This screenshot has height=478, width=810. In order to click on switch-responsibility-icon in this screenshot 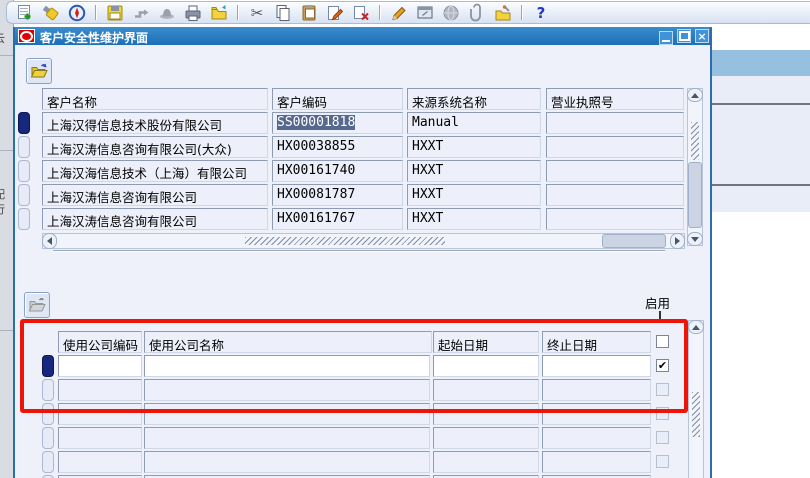, I will do `click(167, 13)`.